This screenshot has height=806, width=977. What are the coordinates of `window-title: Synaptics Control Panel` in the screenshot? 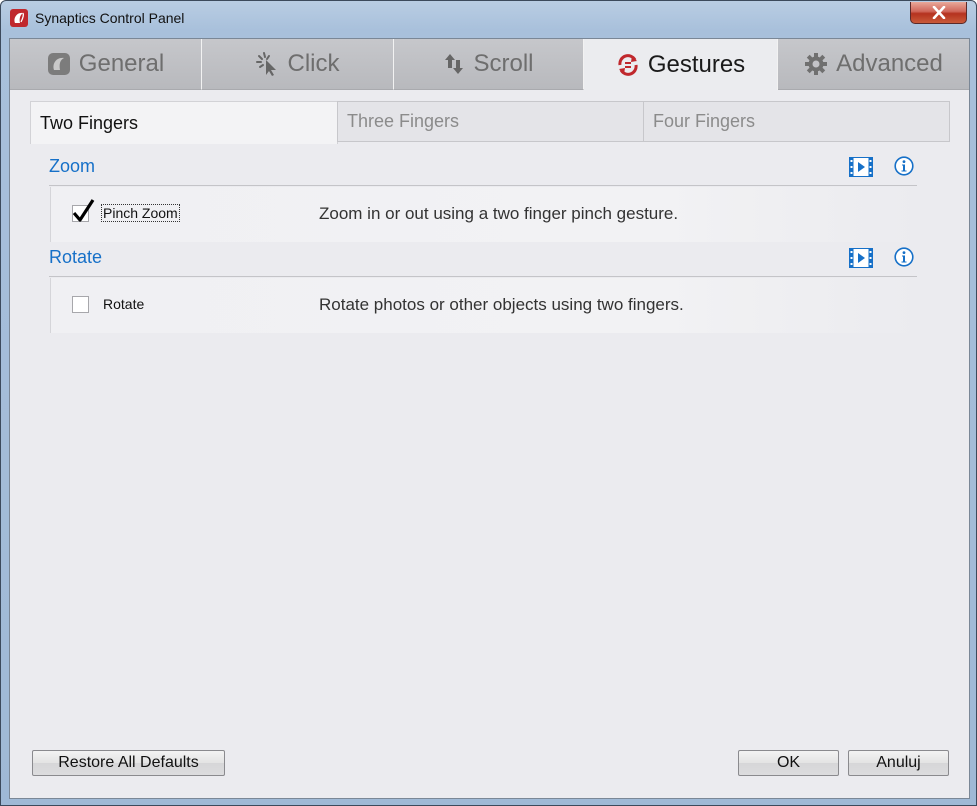 It's located at (110, 18).